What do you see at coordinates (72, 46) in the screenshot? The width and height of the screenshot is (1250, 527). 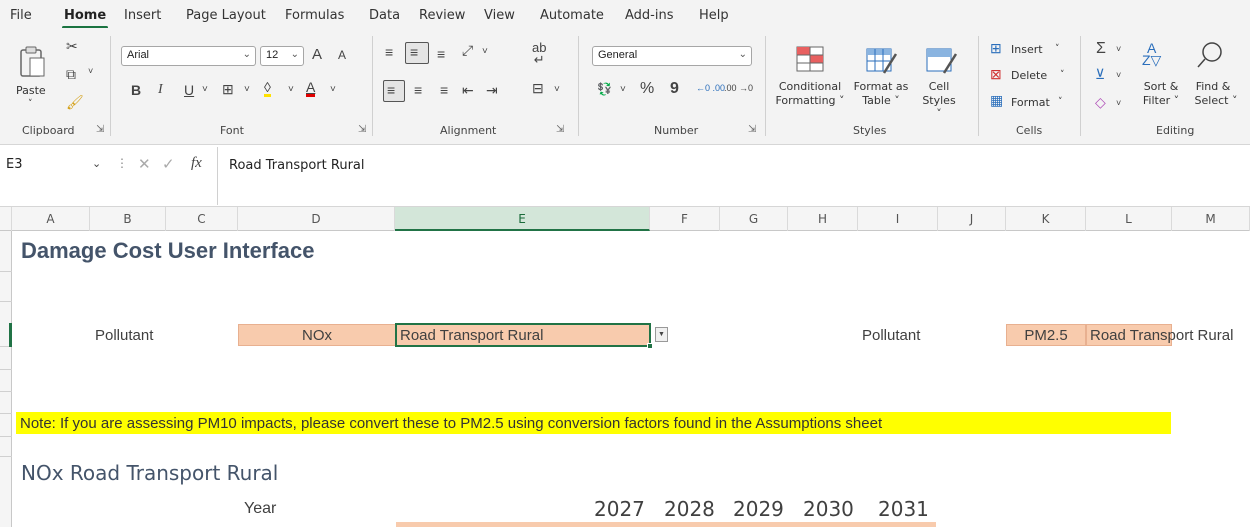 I see `cut-icon: ✂` at bounding box center [72, 46].